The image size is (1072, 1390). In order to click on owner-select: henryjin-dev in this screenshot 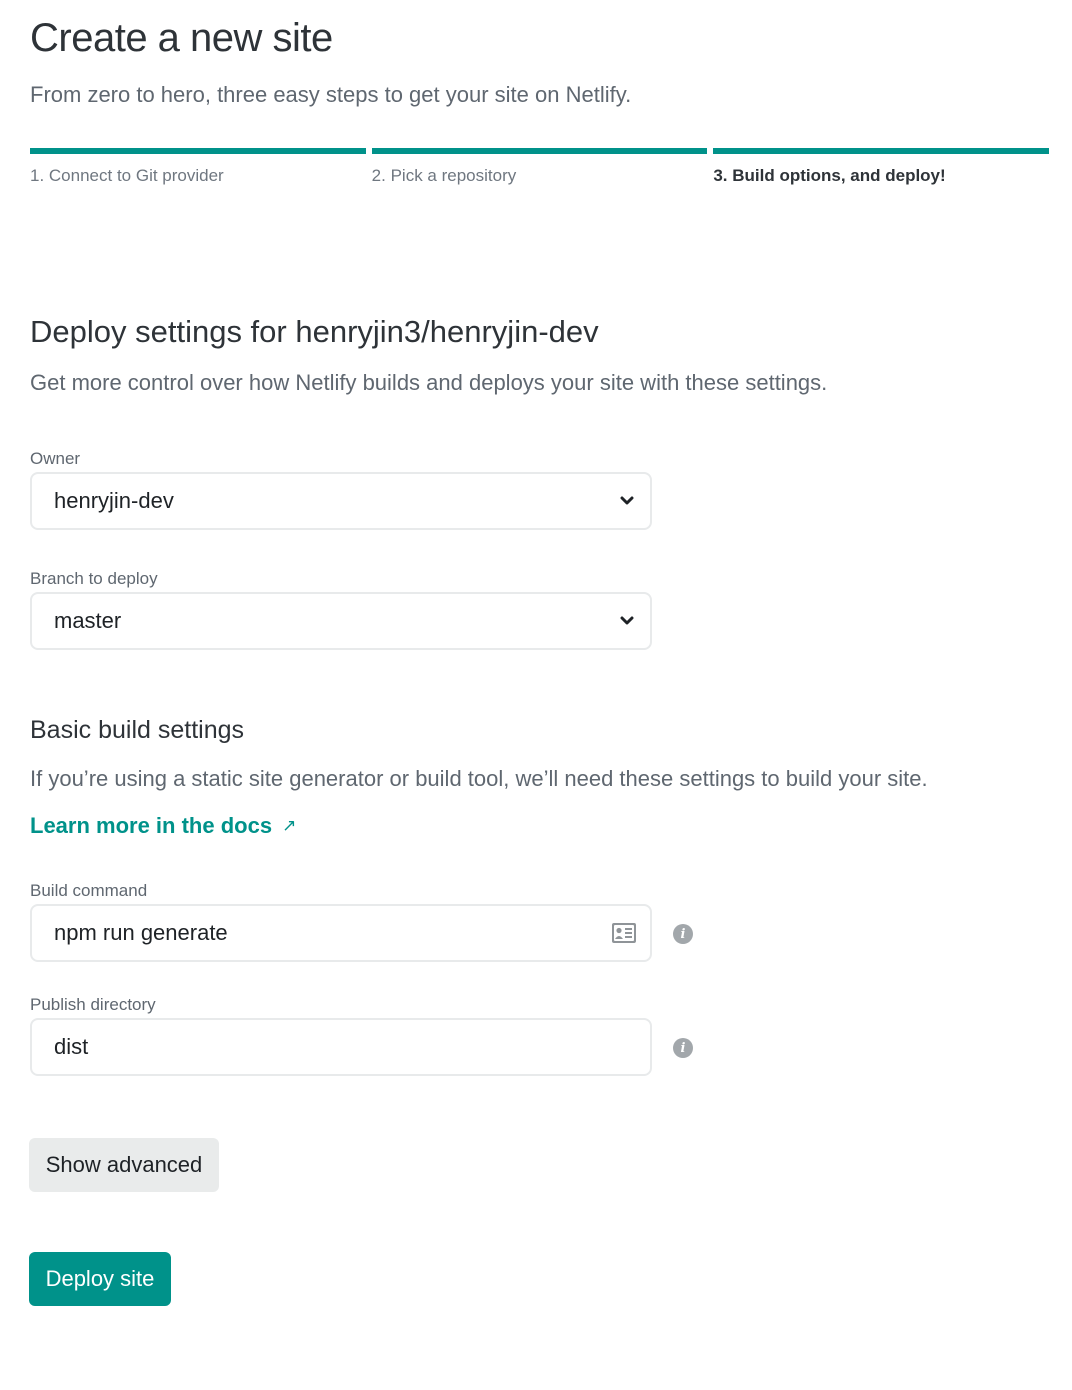, I will do `click(341, 501)`.